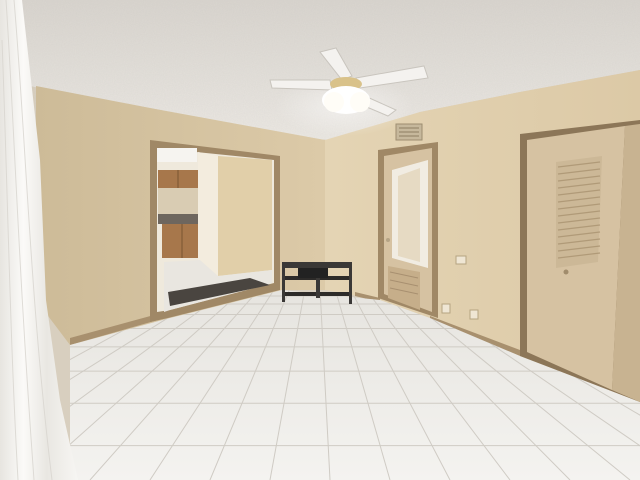  Describe the element at coordinates (215, 231) in the screenshot. I see `open-doorway-kitchen` at that location.